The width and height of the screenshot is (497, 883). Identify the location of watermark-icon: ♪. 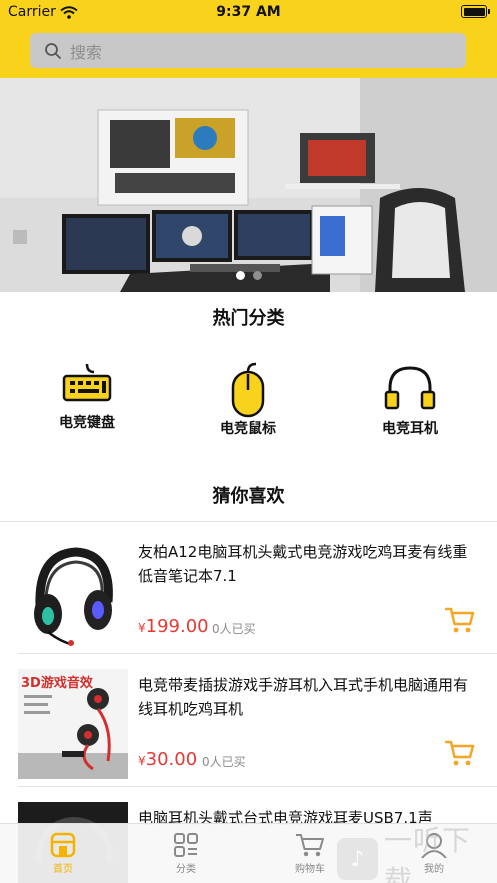
(357, 859).